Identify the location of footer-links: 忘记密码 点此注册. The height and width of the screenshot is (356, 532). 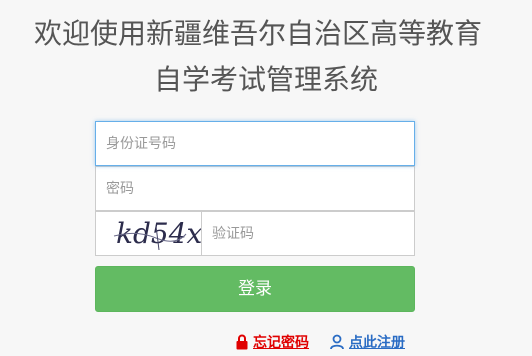
(266, 343).